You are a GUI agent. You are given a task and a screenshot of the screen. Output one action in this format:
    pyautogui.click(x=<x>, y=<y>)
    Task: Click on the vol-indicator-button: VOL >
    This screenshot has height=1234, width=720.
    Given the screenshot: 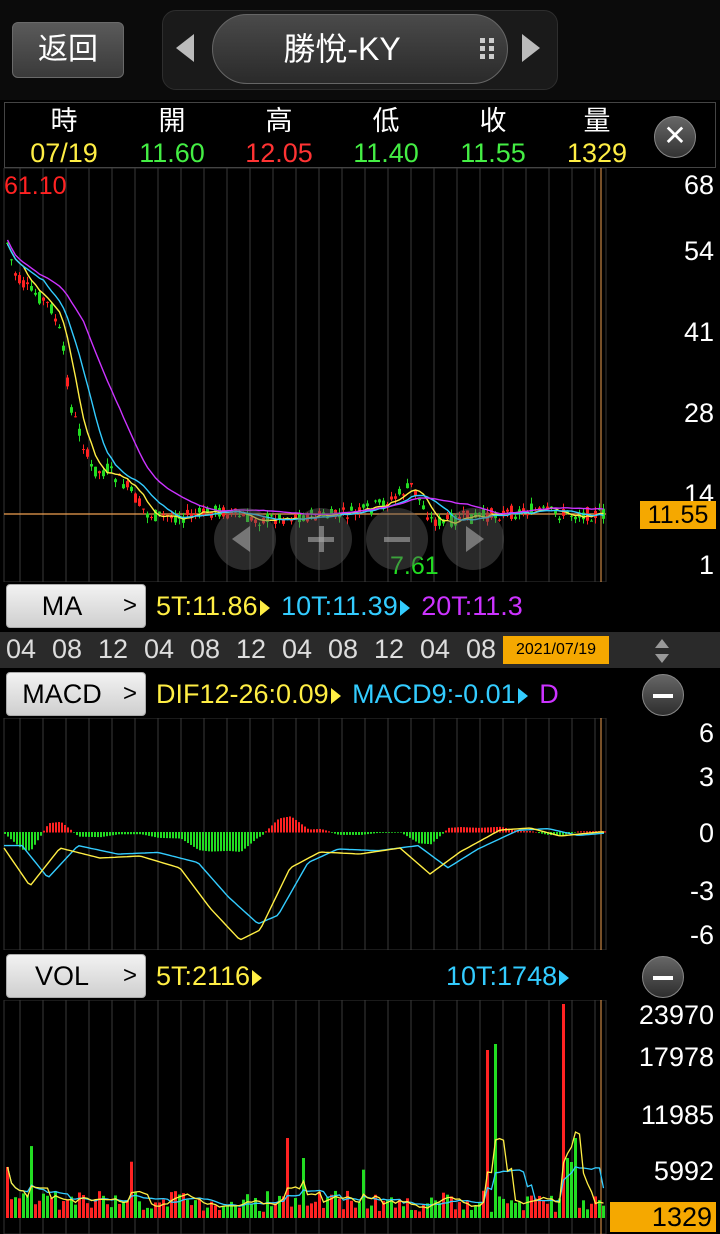 What is the action you would take?
    pyautogui.click(x=76, y=976)
    